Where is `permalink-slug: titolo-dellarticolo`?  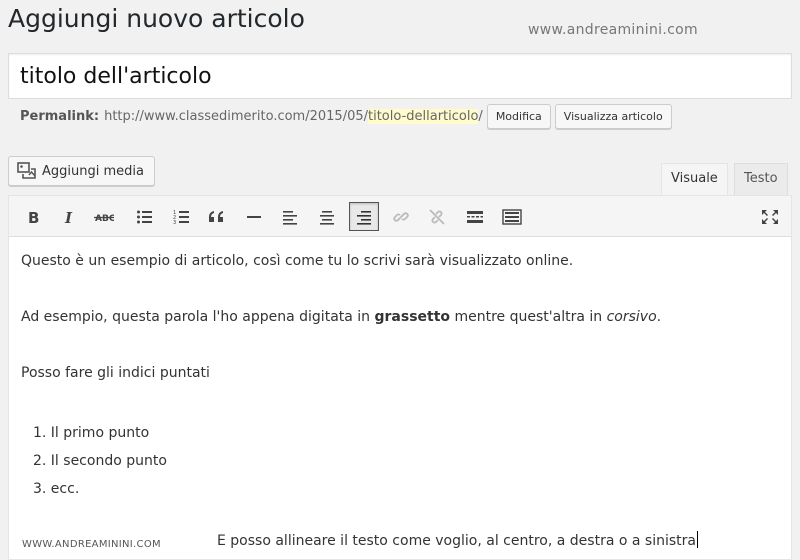 permalink-slug: titolo-dellarticolo is located at coordinates (423, 116).